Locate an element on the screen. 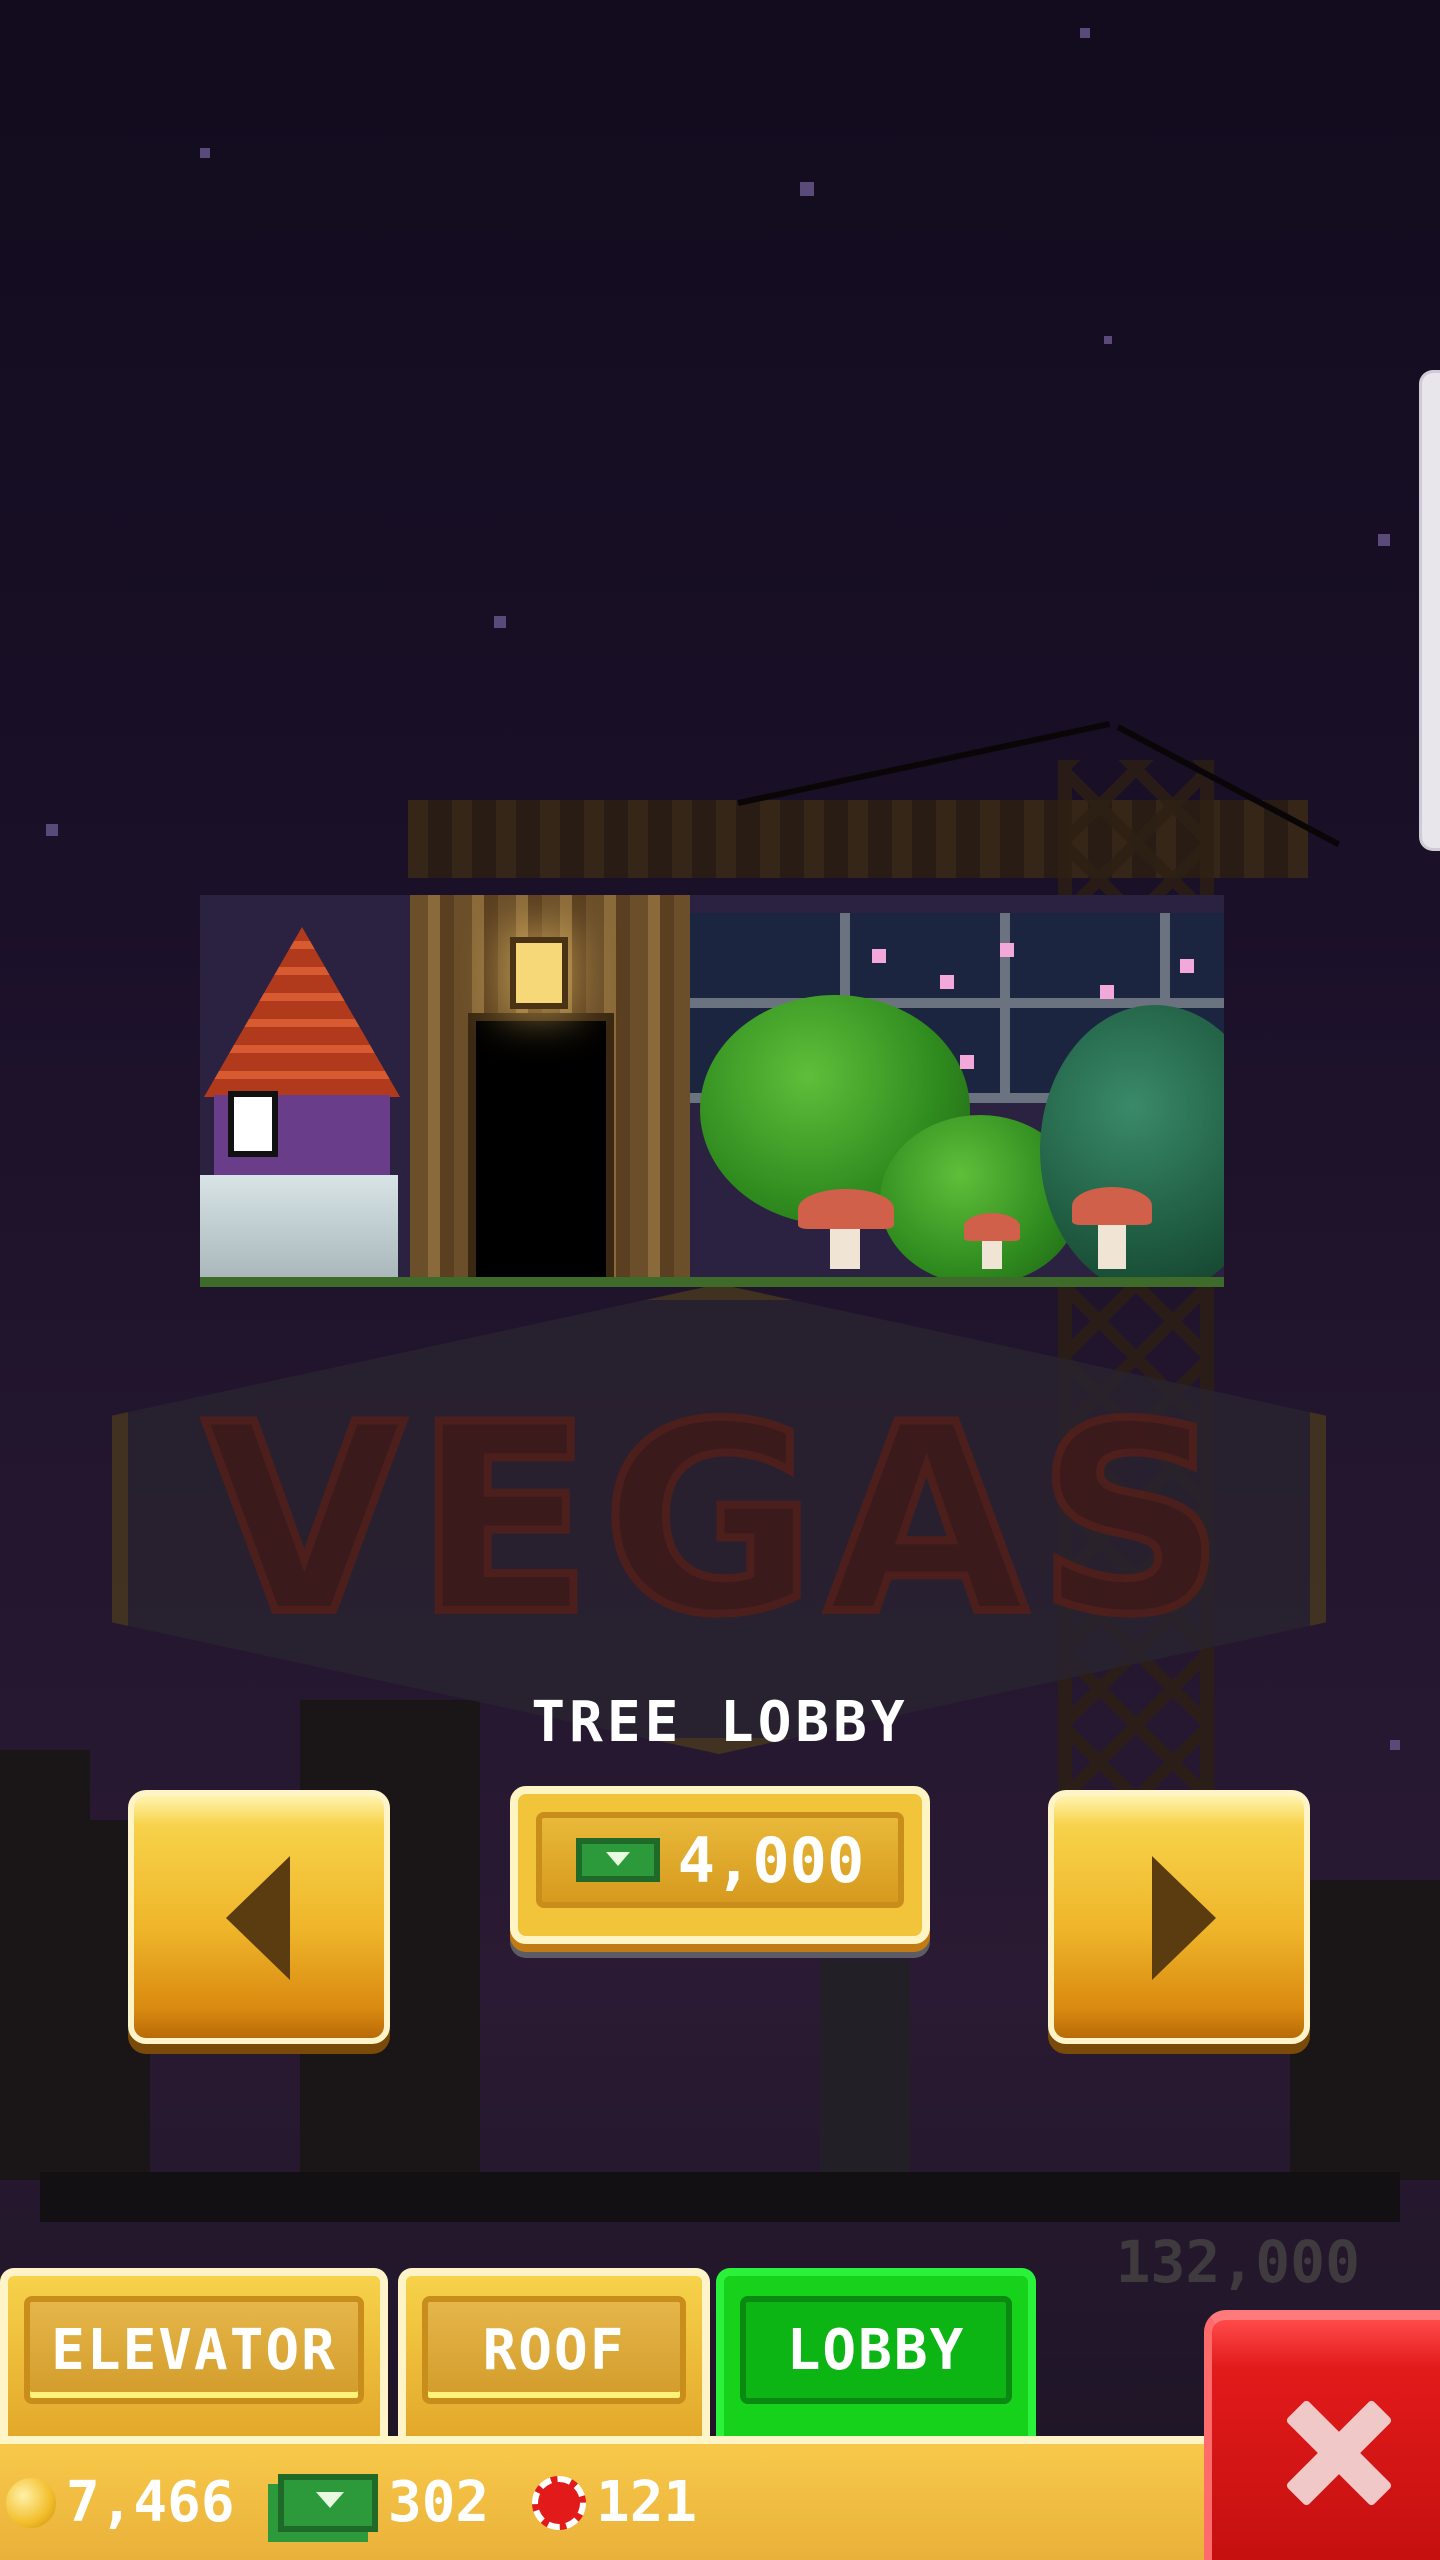  close-button is located at coordinates (1322, 2435).